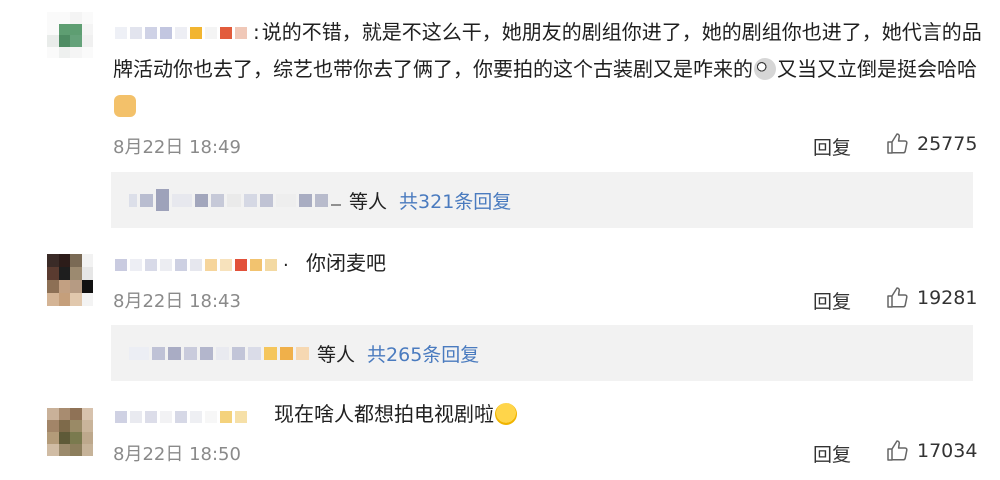 Image resolution: width=1000 pixels, height=480 pixels. I want to click on like-button: 17034, so click(931, 451).